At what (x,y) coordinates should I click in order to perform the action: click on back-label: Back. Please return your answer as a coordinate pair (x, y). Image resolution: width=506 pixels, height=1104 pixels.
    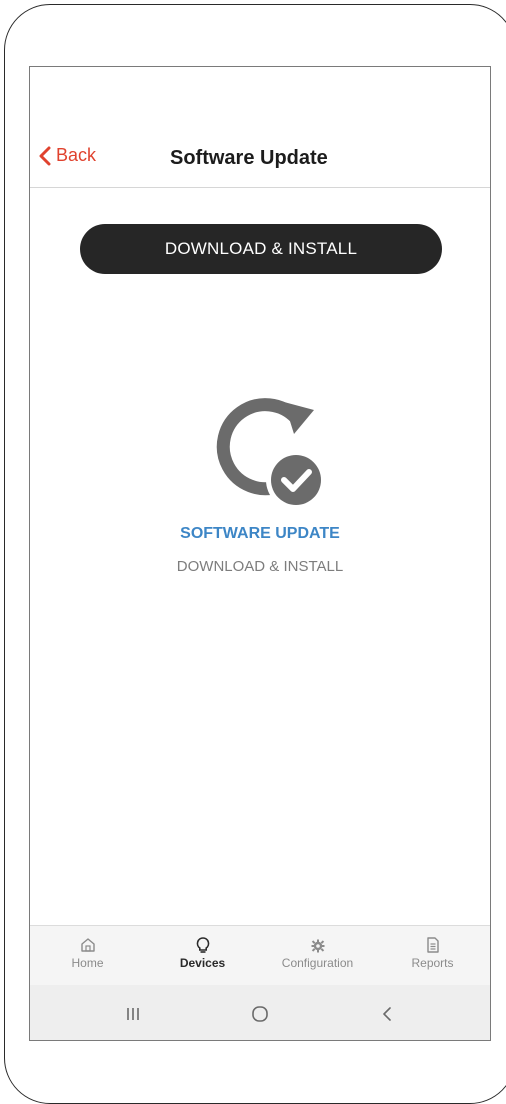
    Looking at the image, I should click on (76, 155).